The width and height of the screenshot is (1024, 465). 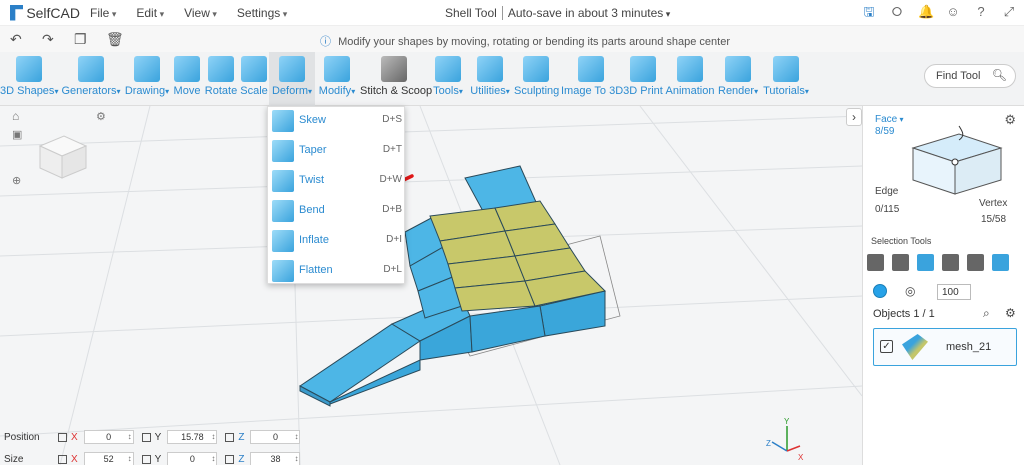 I want to click on camera-orbit-icon: ⊕, so click(x=16, y=181).